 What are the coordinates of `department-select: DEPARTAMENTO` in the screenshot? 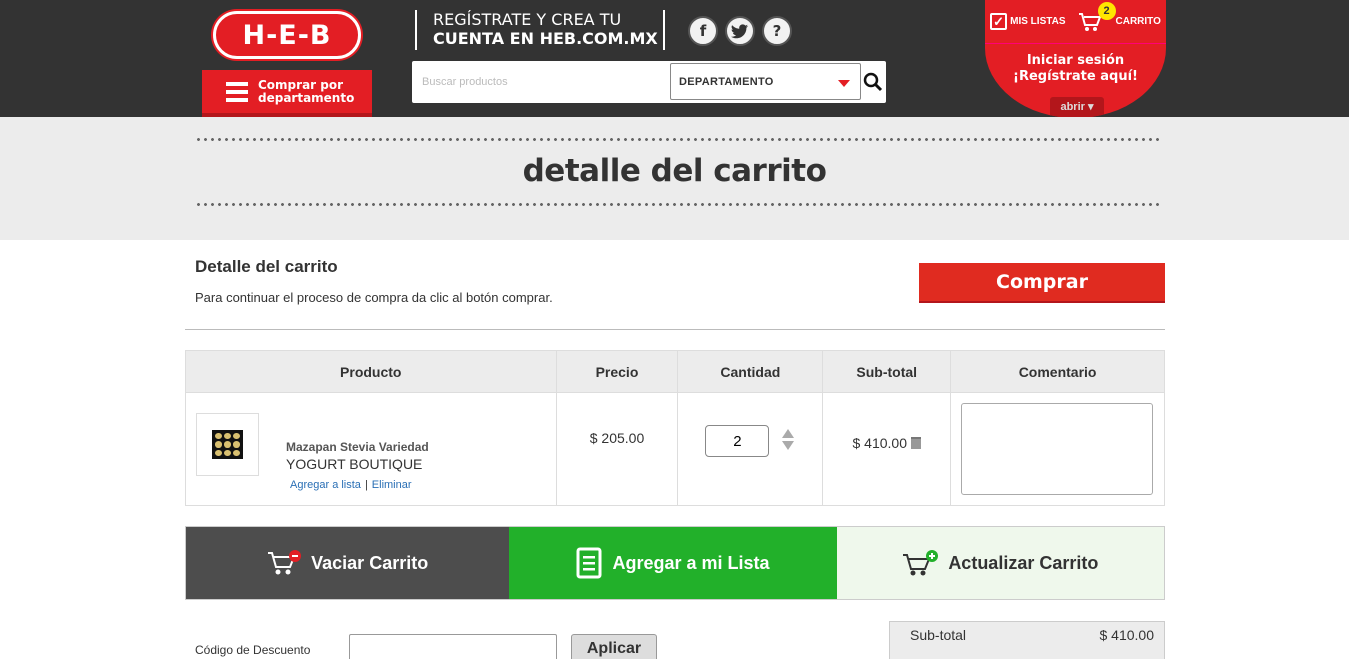 It's located at (765, 81).